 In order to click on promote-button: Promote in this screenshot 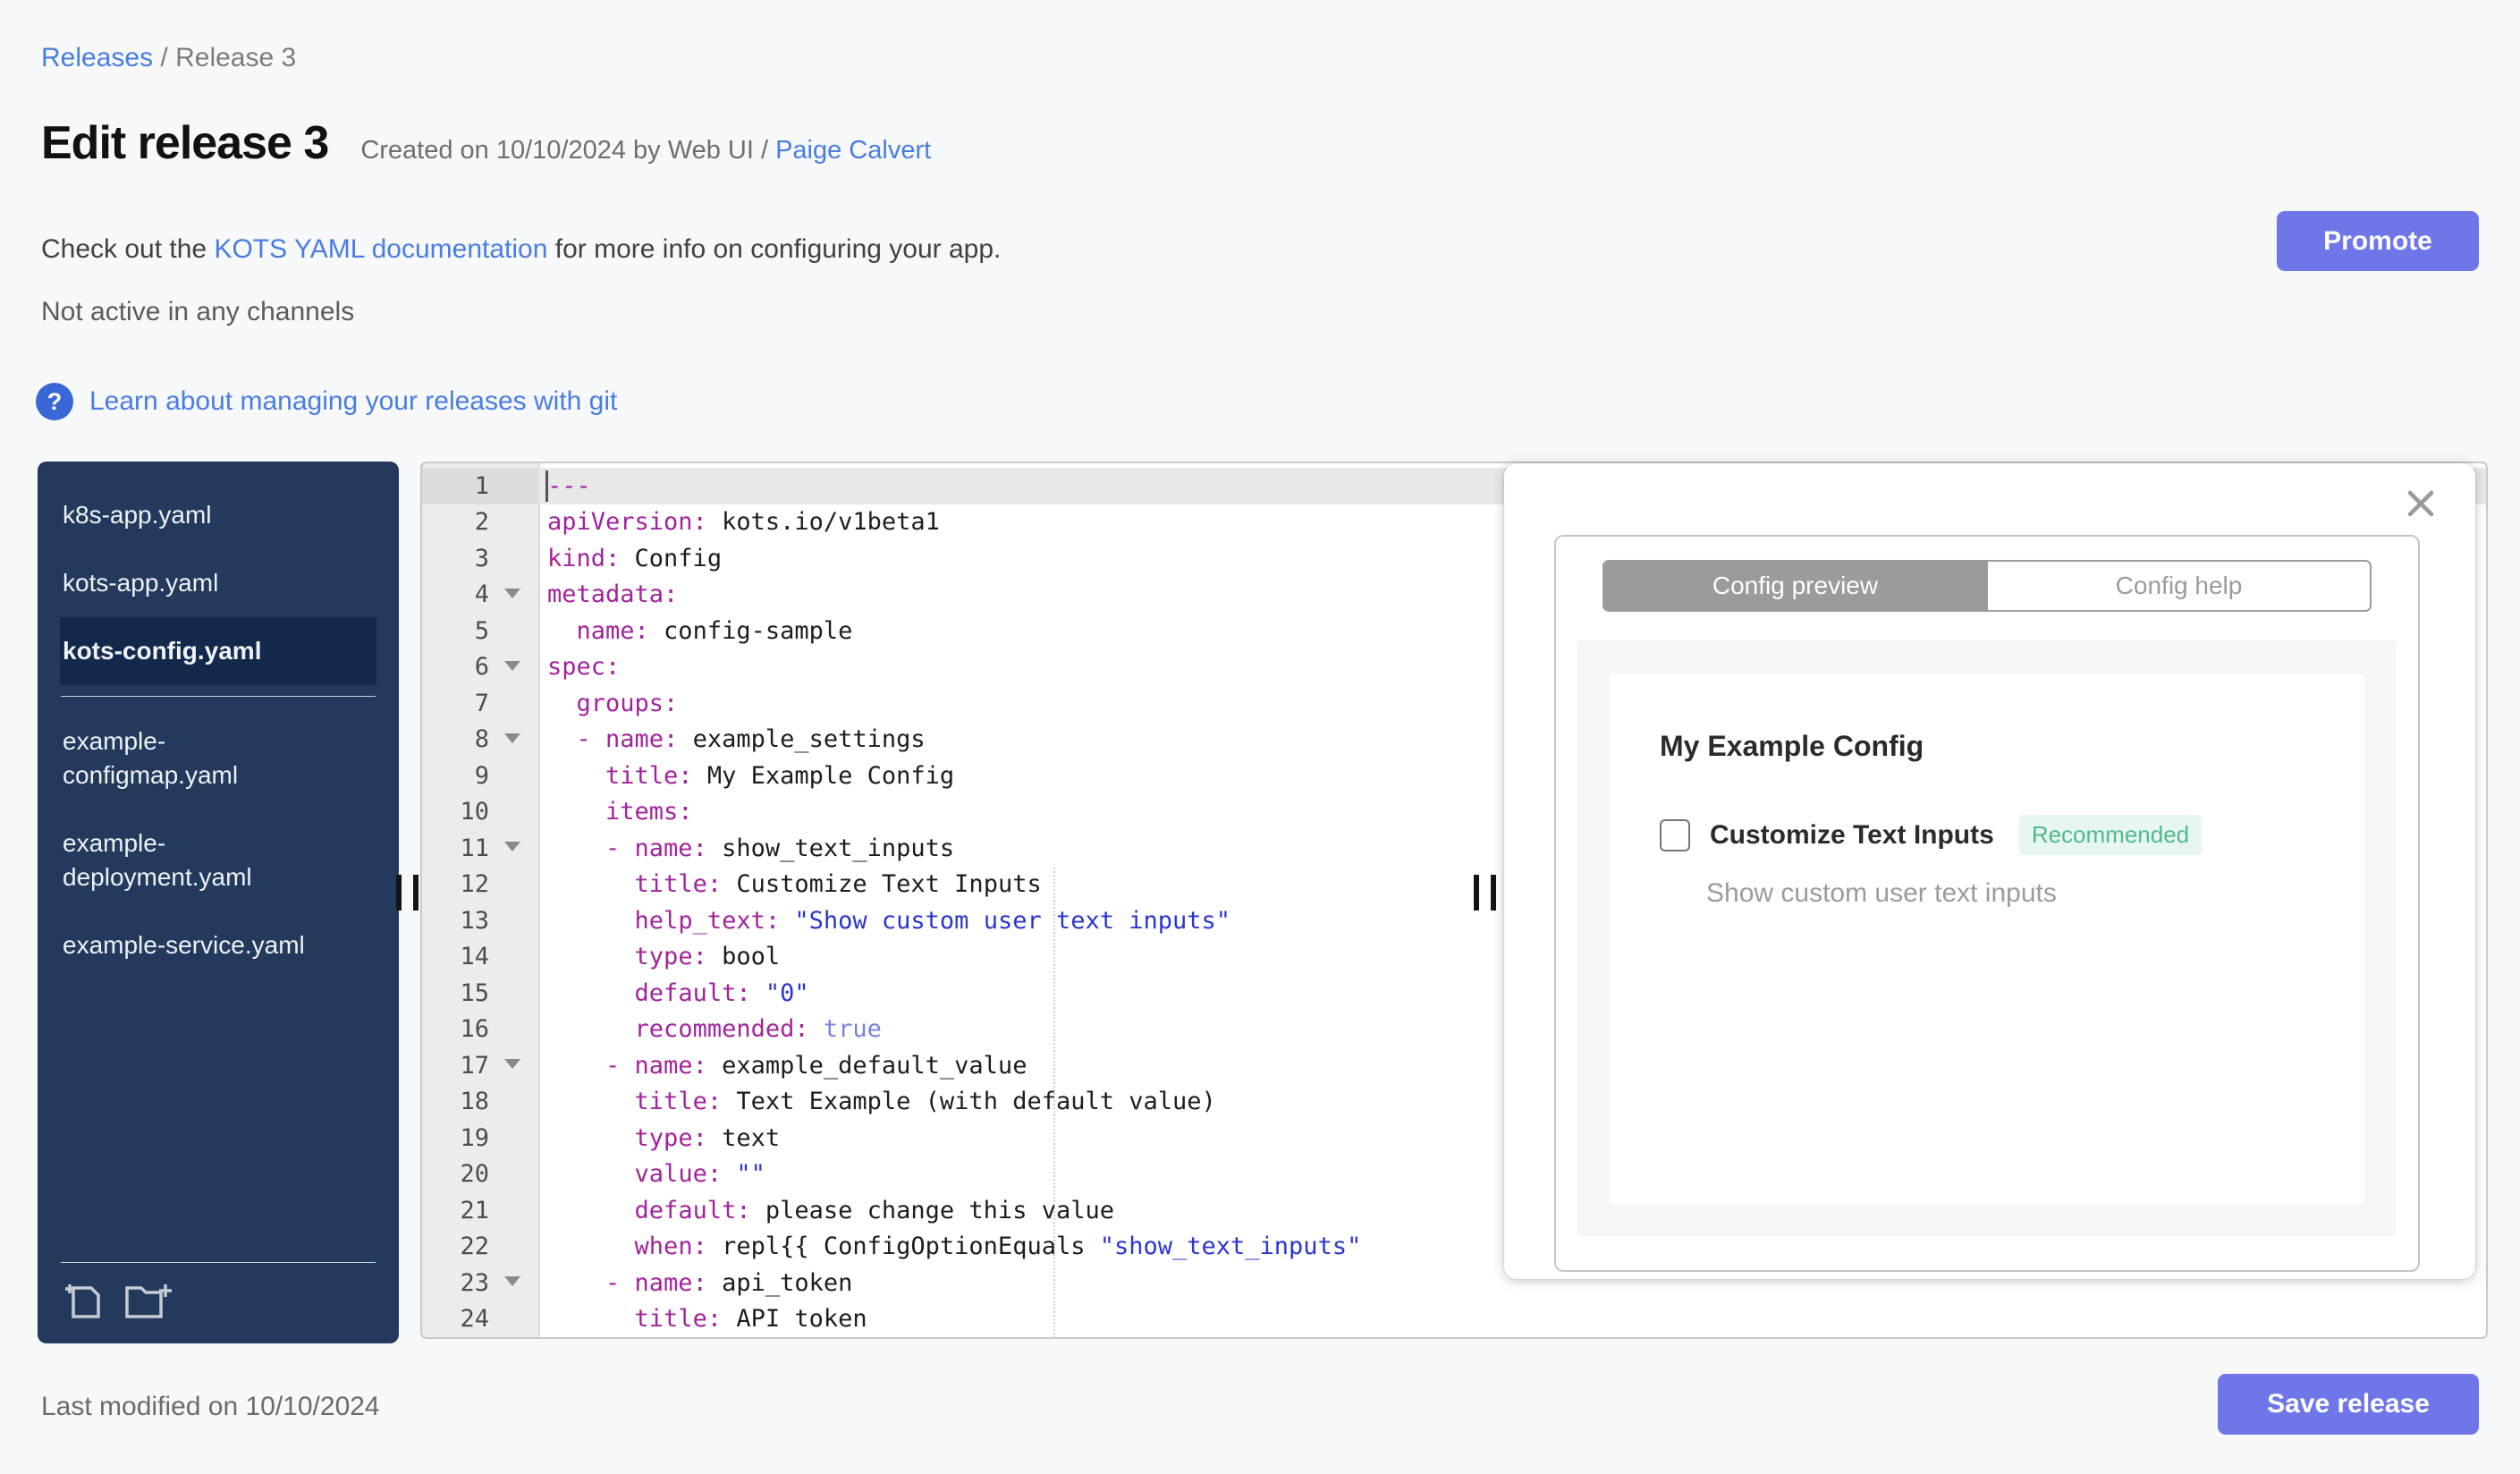, I will do `click(2378, 241)`.